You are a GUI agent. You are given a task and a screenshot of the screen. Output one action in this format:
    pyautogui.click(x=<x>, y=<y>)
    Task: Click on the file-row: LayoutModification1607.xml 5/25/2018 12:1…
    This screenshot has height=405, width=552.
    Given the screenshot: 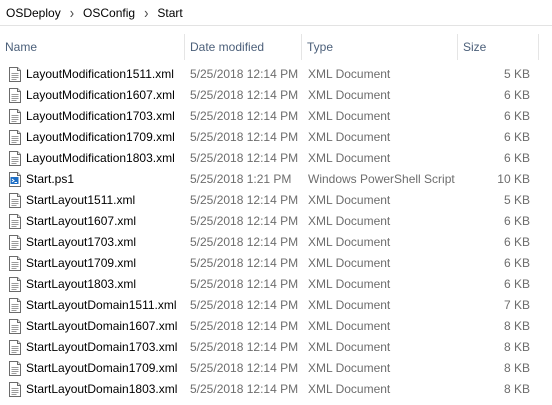 What is the action you would take?
    pyautogui.click(x=276, y=95)
    